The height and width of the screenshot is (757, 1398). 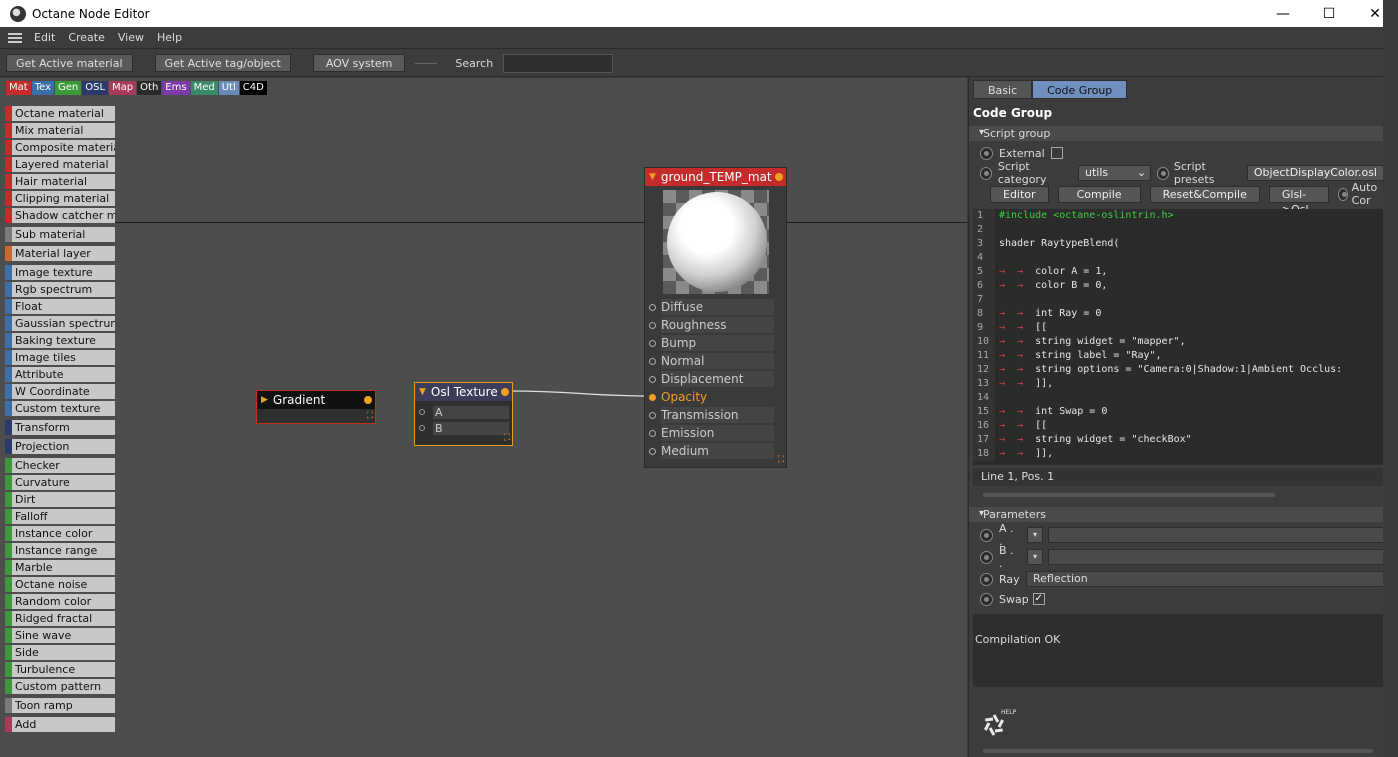 What do you see at coordinates (149, 88) in the screenshot?
I see `category-tab-oth: Oth` at bounding box center [149, 88].